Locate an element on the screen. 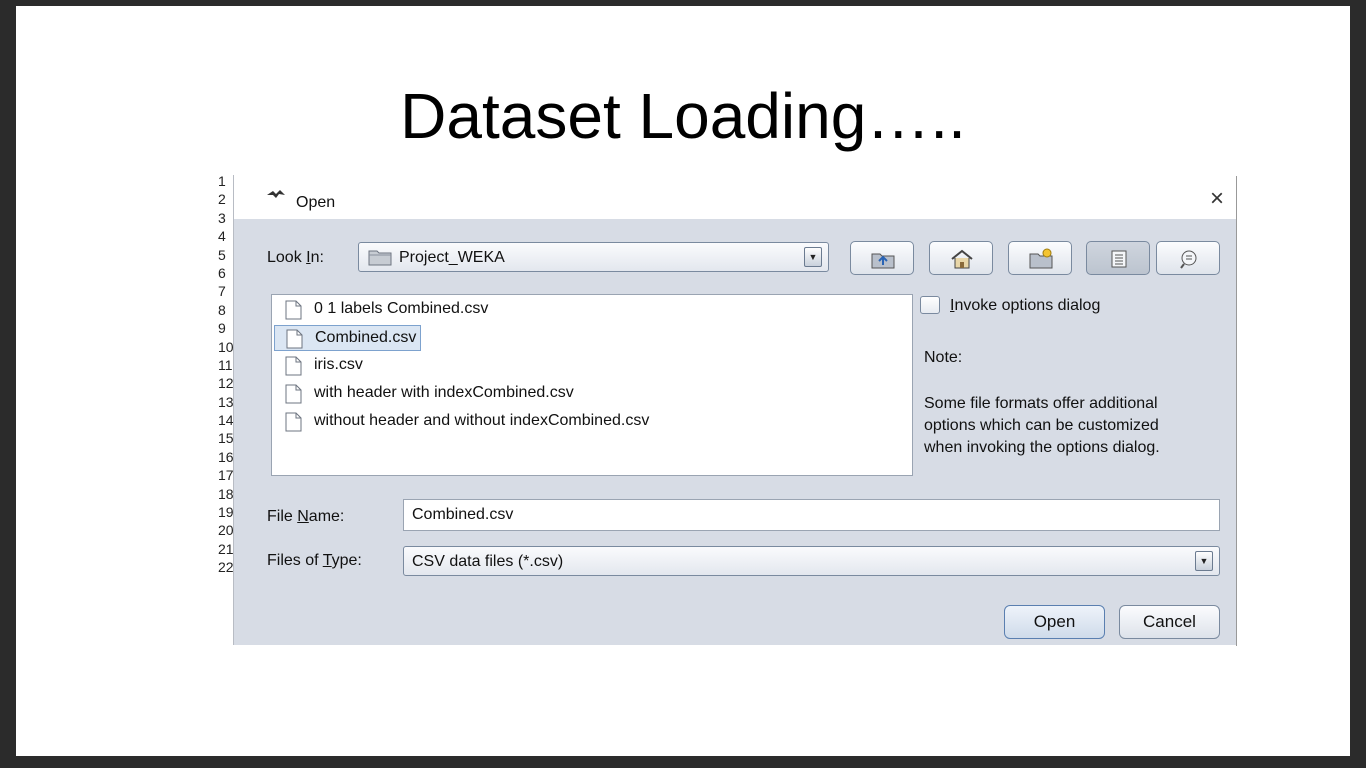  file-name-input is located at coordinates (811, 515).